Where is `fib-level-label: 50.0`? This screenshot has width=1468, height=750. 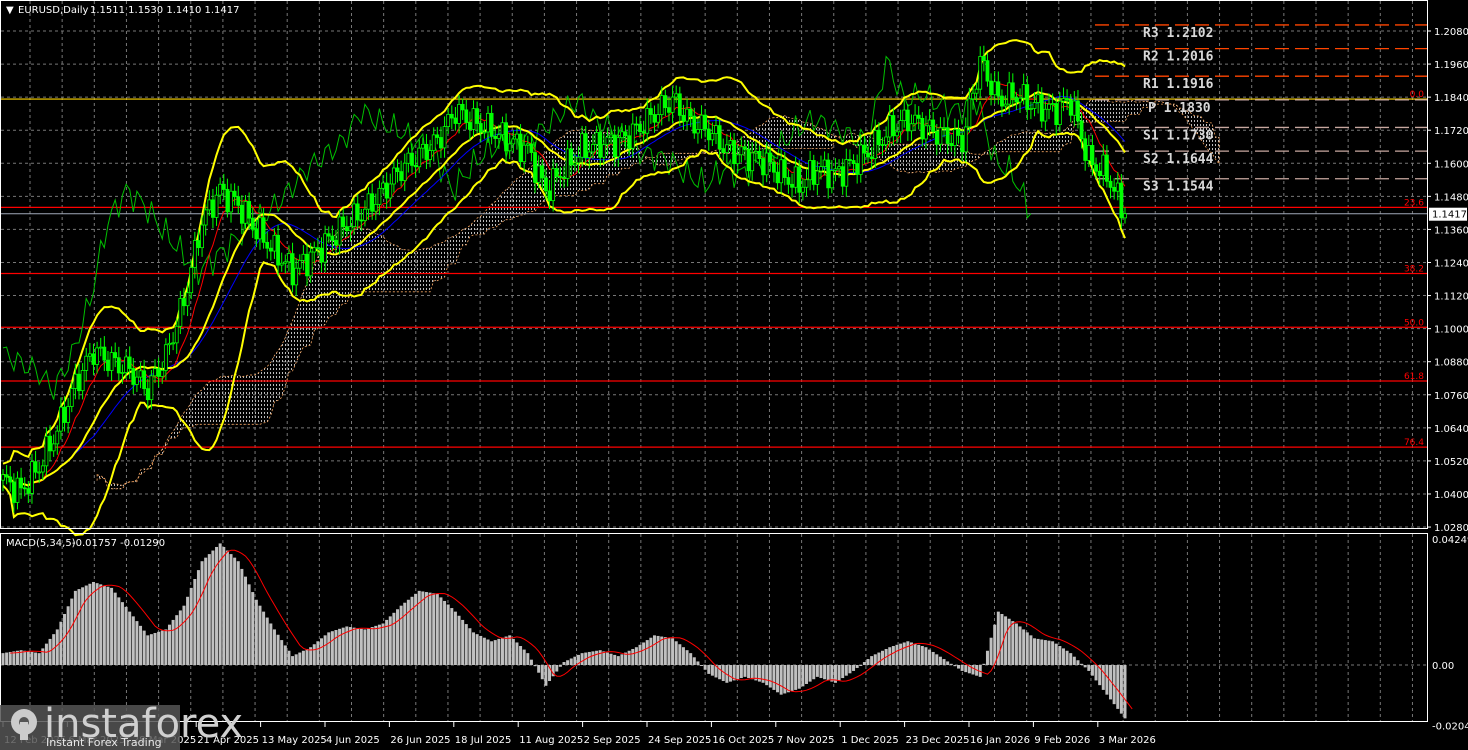
fib-level-label: 50.0 is located at coordinates (1414, 323).